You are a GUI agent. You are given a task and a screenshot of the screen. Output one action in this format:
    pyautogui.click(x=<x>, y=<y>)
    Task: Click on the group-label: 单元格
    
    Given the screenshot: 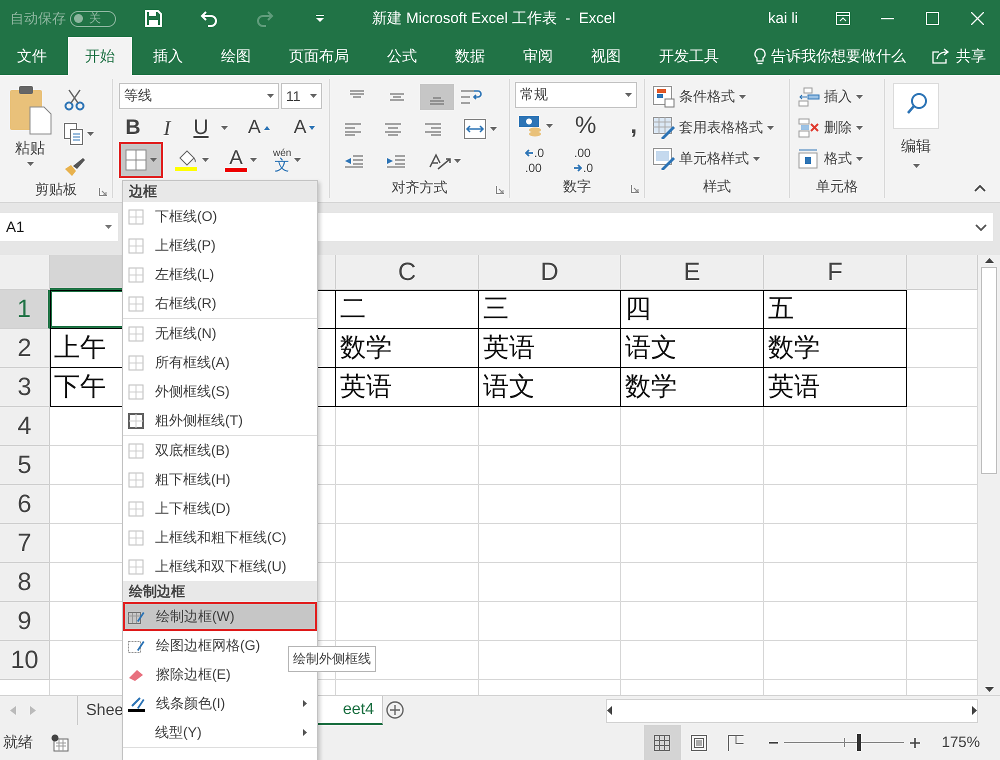 What is the action you would take?
    pyautogui.click(x=837, y=186)
    